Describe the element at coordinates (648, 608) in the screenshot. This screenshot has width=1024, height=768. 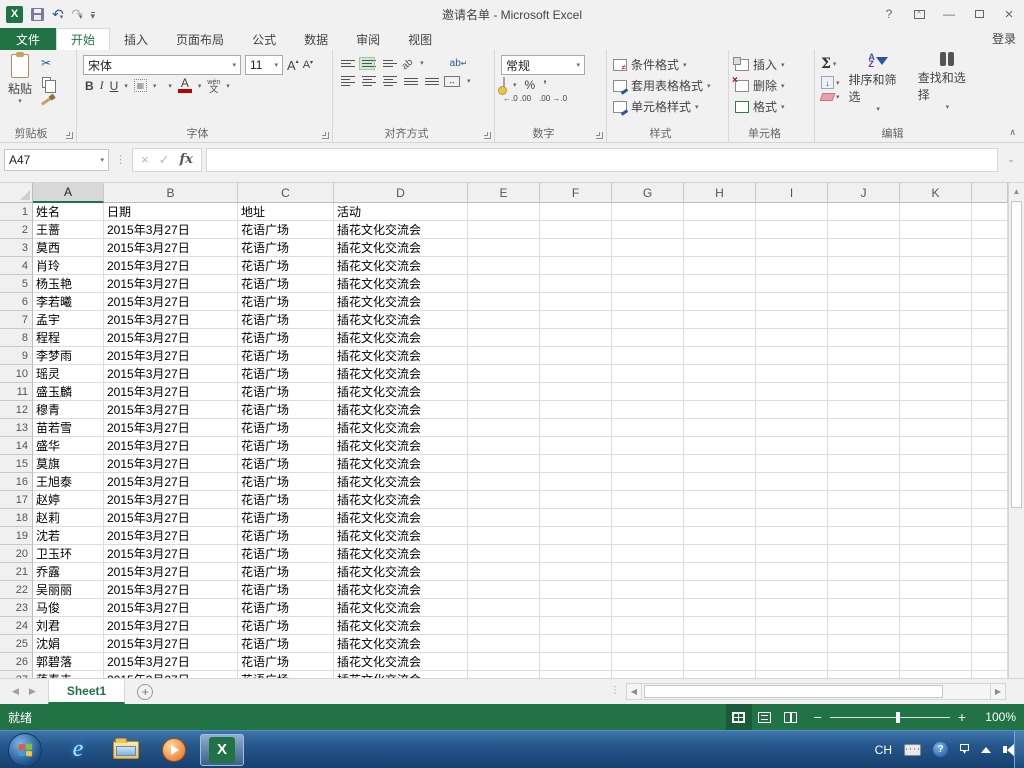
I see `cell-G23` at that location.